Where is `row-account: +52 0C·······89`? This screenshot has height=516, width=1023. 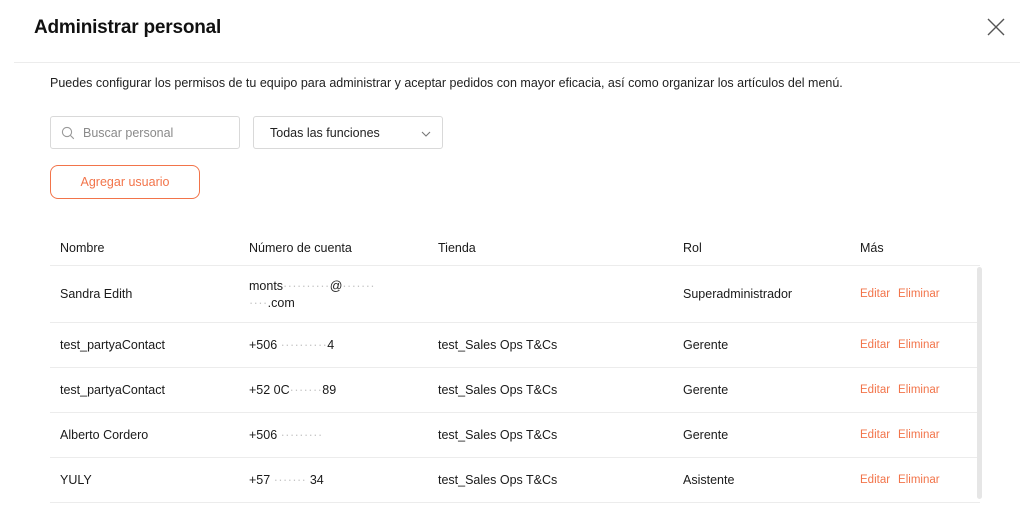 row-account: +52 0C·······89 is located at coordinates (293, 390).